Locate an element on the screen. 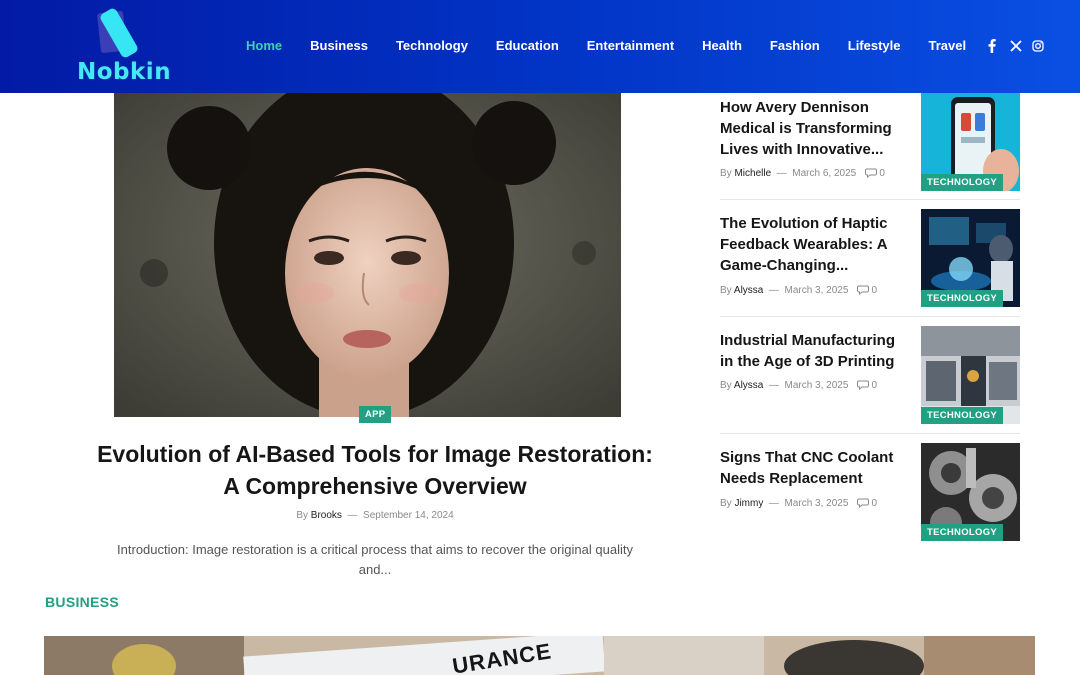  instagram-icon is located at coordinates (1038, 46).